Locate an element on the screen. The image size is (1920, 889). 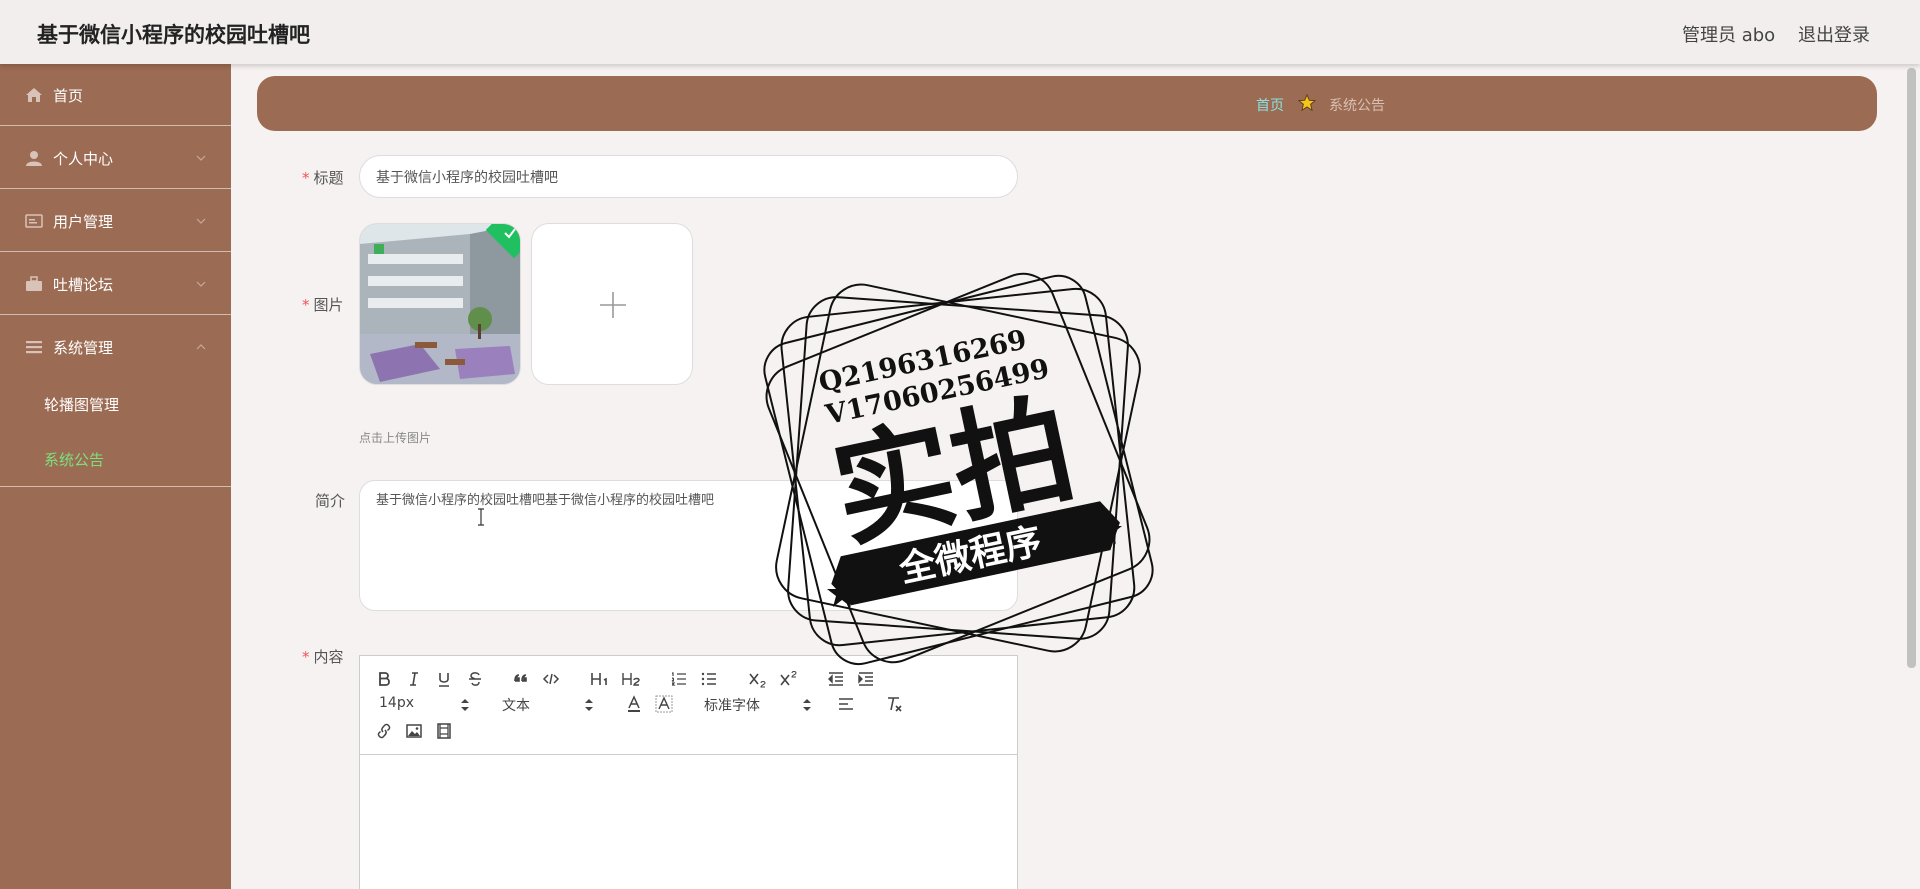
subscript-button is located at coordinates (759, 680).